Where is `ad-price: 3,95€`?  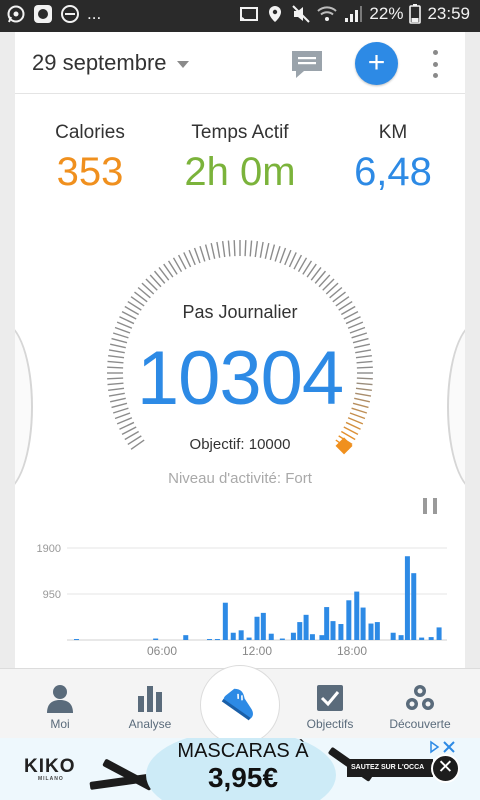 ad-price: 3,95€ is located at coordinates (243, 777).